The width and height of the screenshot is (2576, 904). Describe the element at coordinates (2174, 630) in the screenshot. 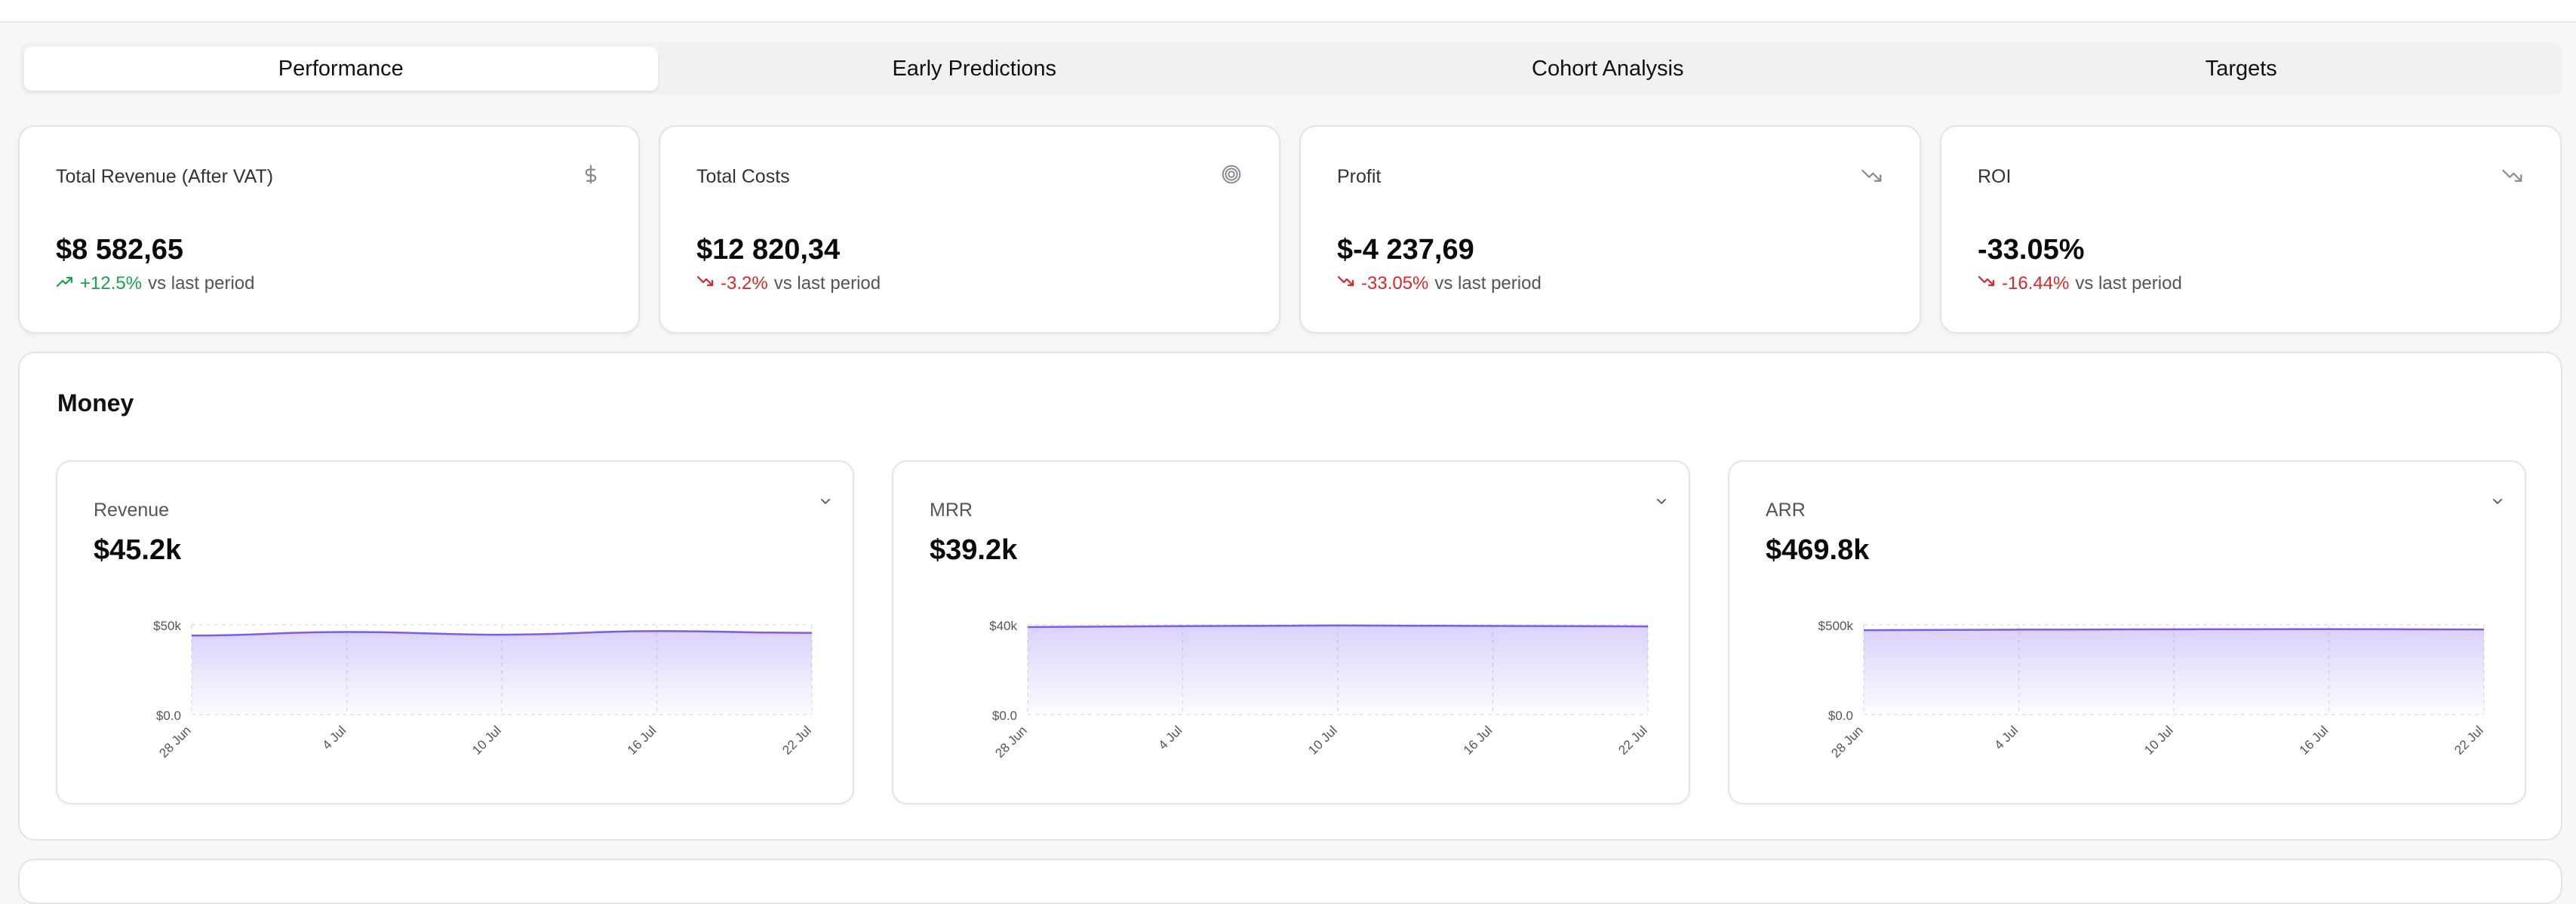

I see `series-line` at that location.